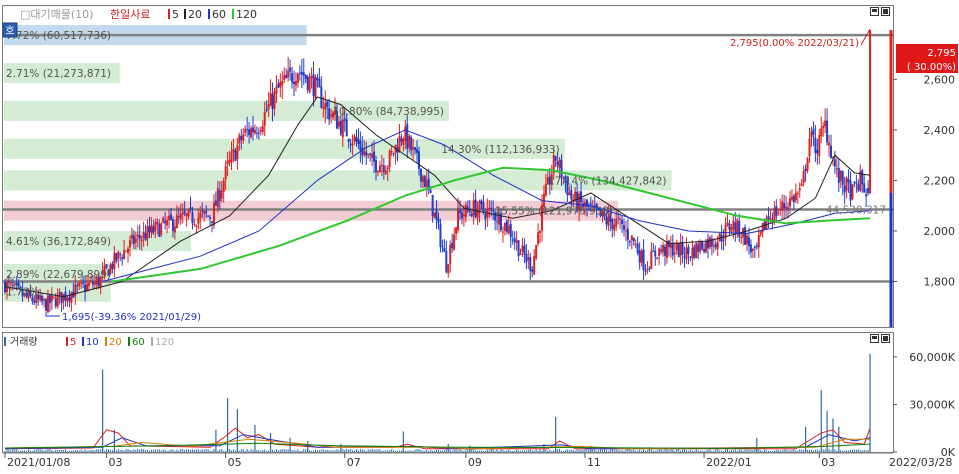 Image resolution: width=959 pixels, height=474 pixels. Describe the element at coordinates (129, 341) in the screenshot. I see `volume-legend-ma-swatch` at that location.